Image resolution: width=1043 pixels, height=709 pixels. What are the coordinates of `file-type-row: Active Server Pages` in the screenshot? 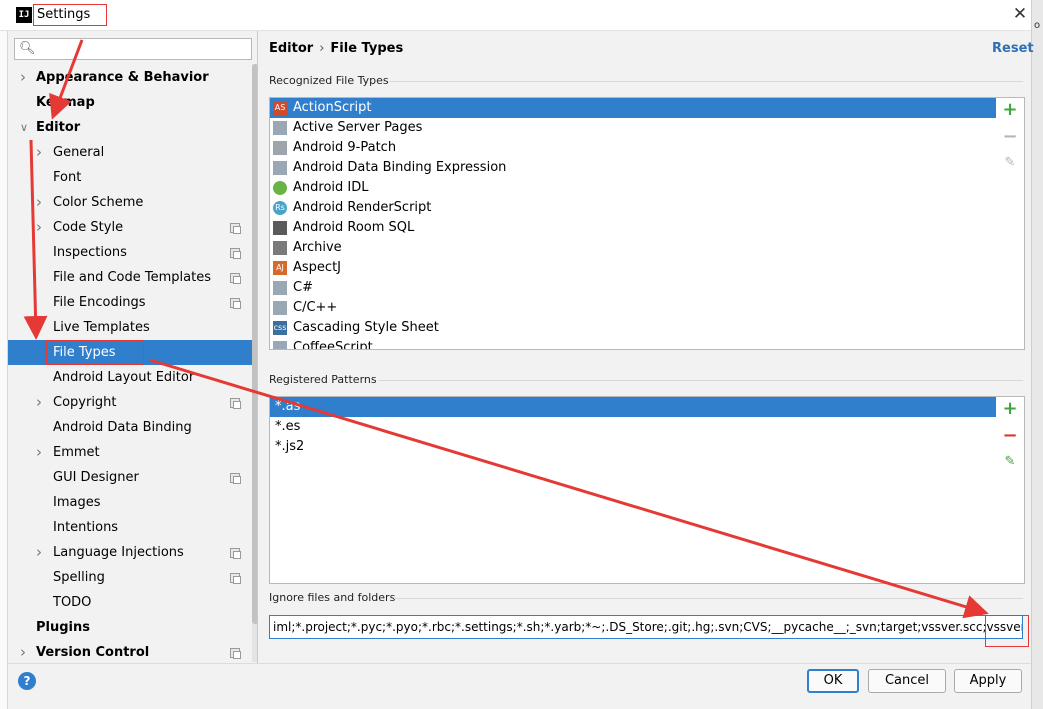 It's located at (643, 128).